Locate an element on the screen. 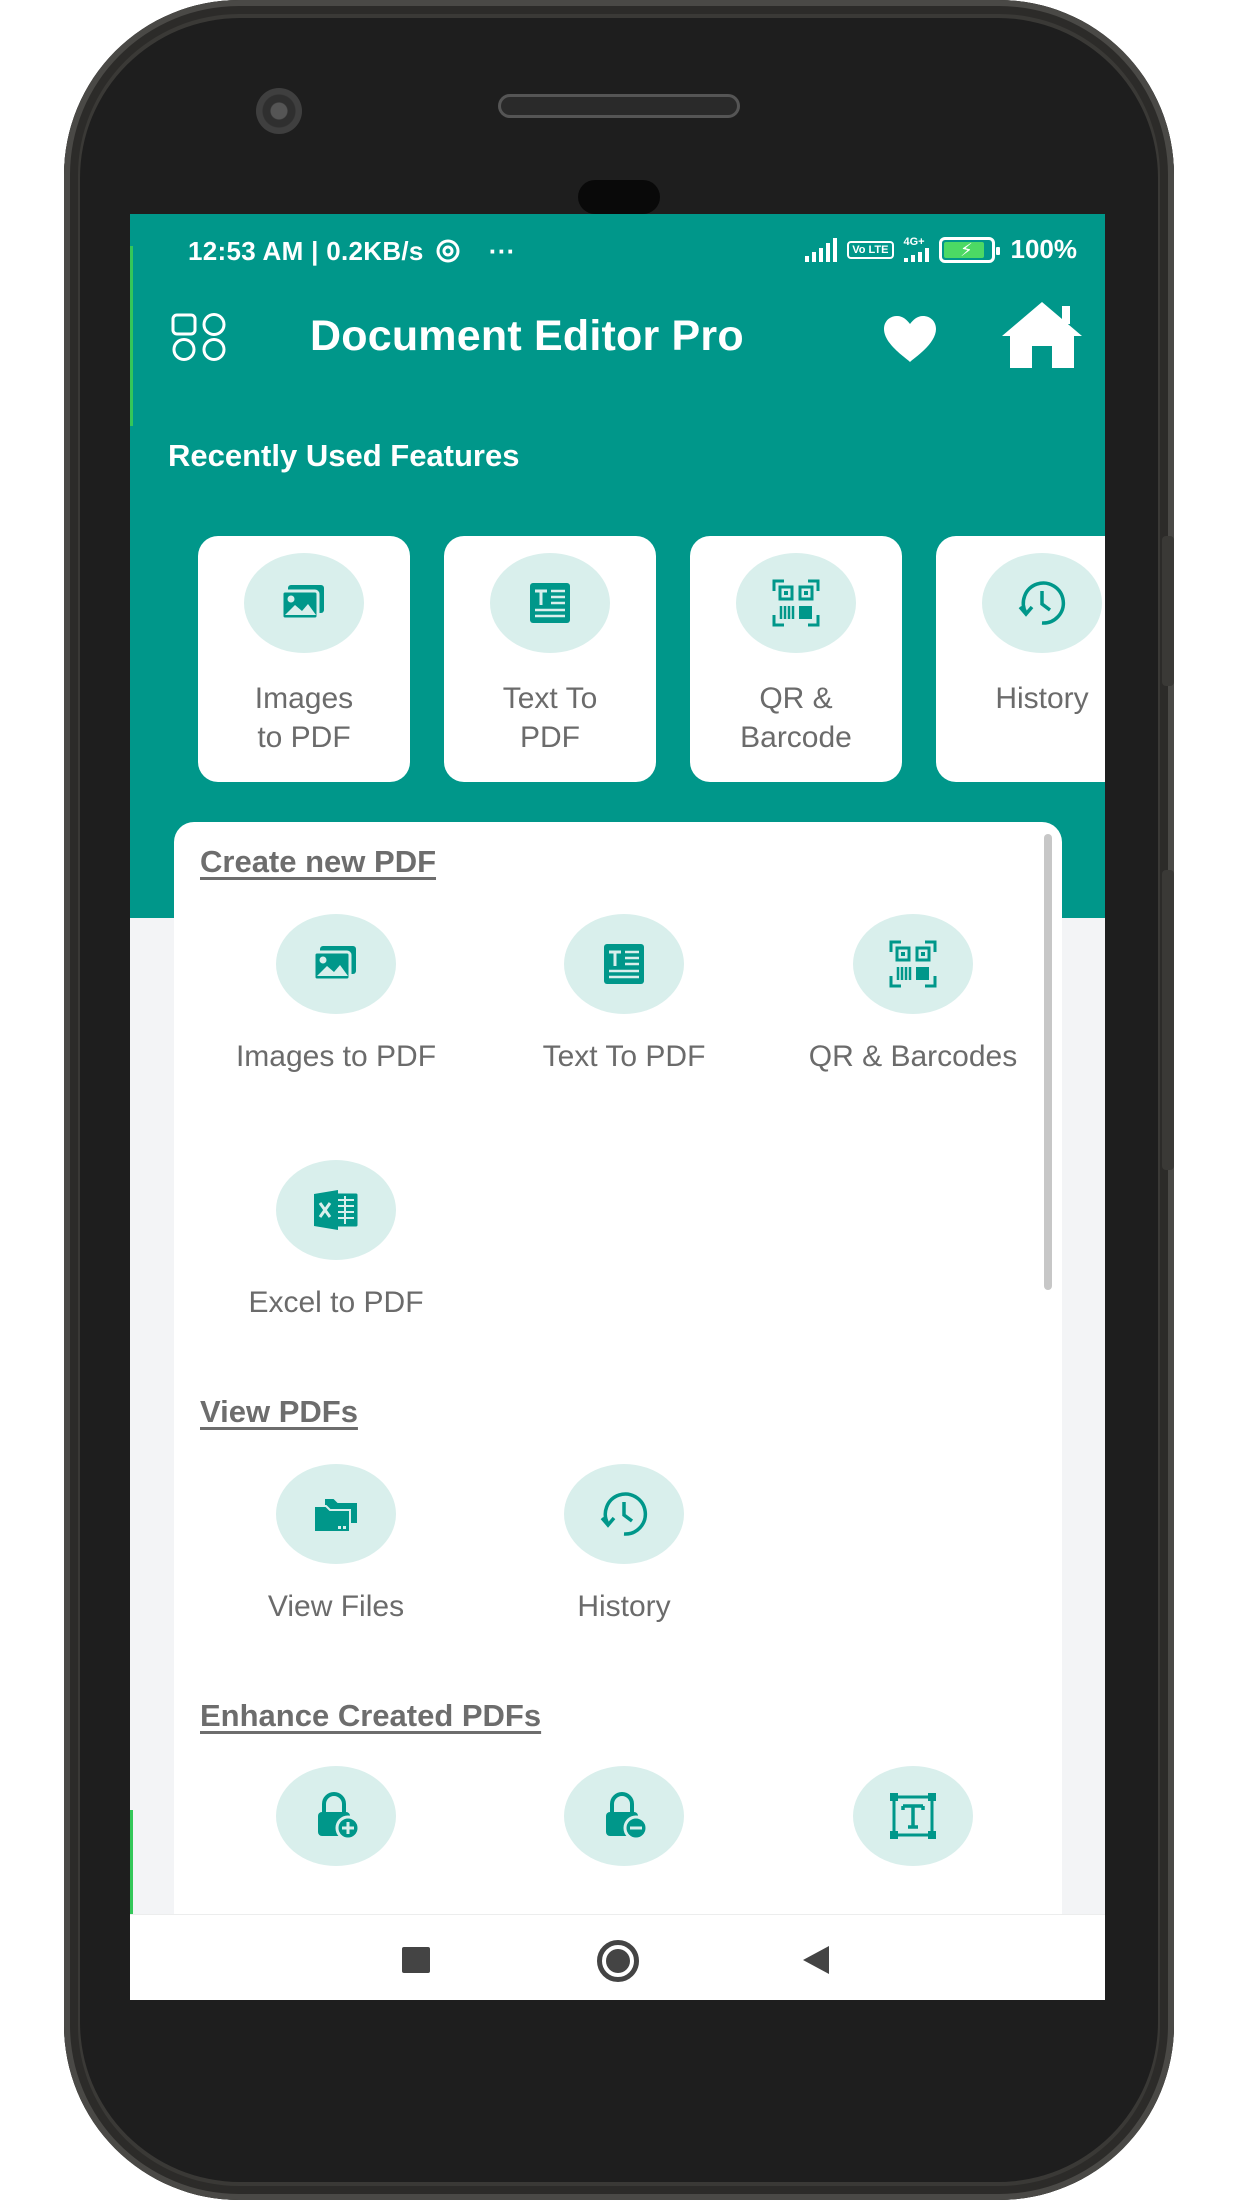 The width and height of the screenshot is (1242, 2208). status-time-text: 12:53 AM | 0.2KB/s is located at coordinates (306, 251).